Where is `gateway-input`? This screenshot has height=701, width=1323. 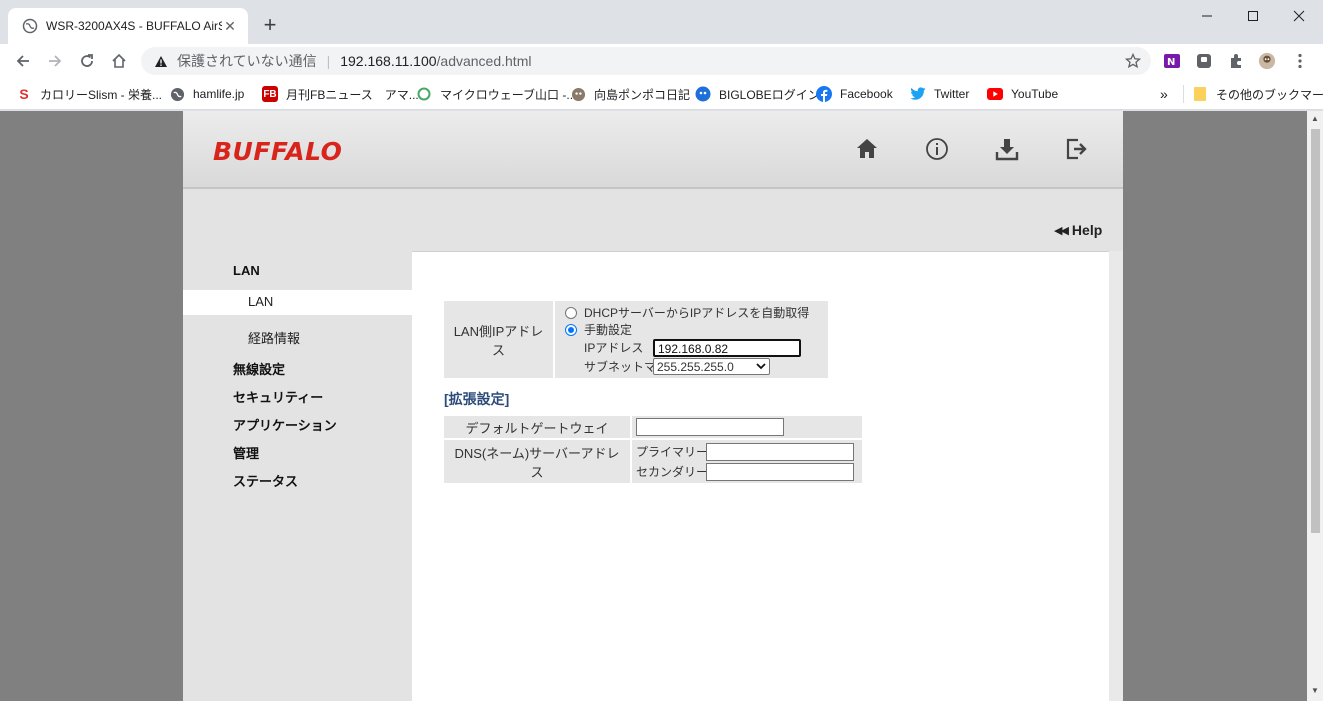 gateway-input is located at coordinates (710, 427).